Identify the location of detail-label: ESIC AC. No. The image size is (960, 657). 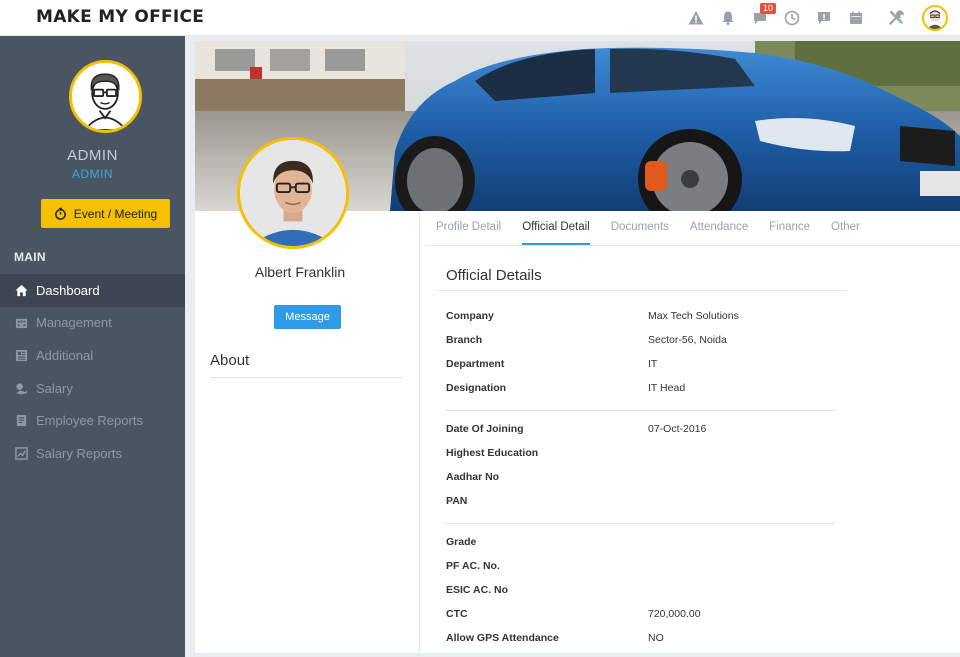
(477, 590).